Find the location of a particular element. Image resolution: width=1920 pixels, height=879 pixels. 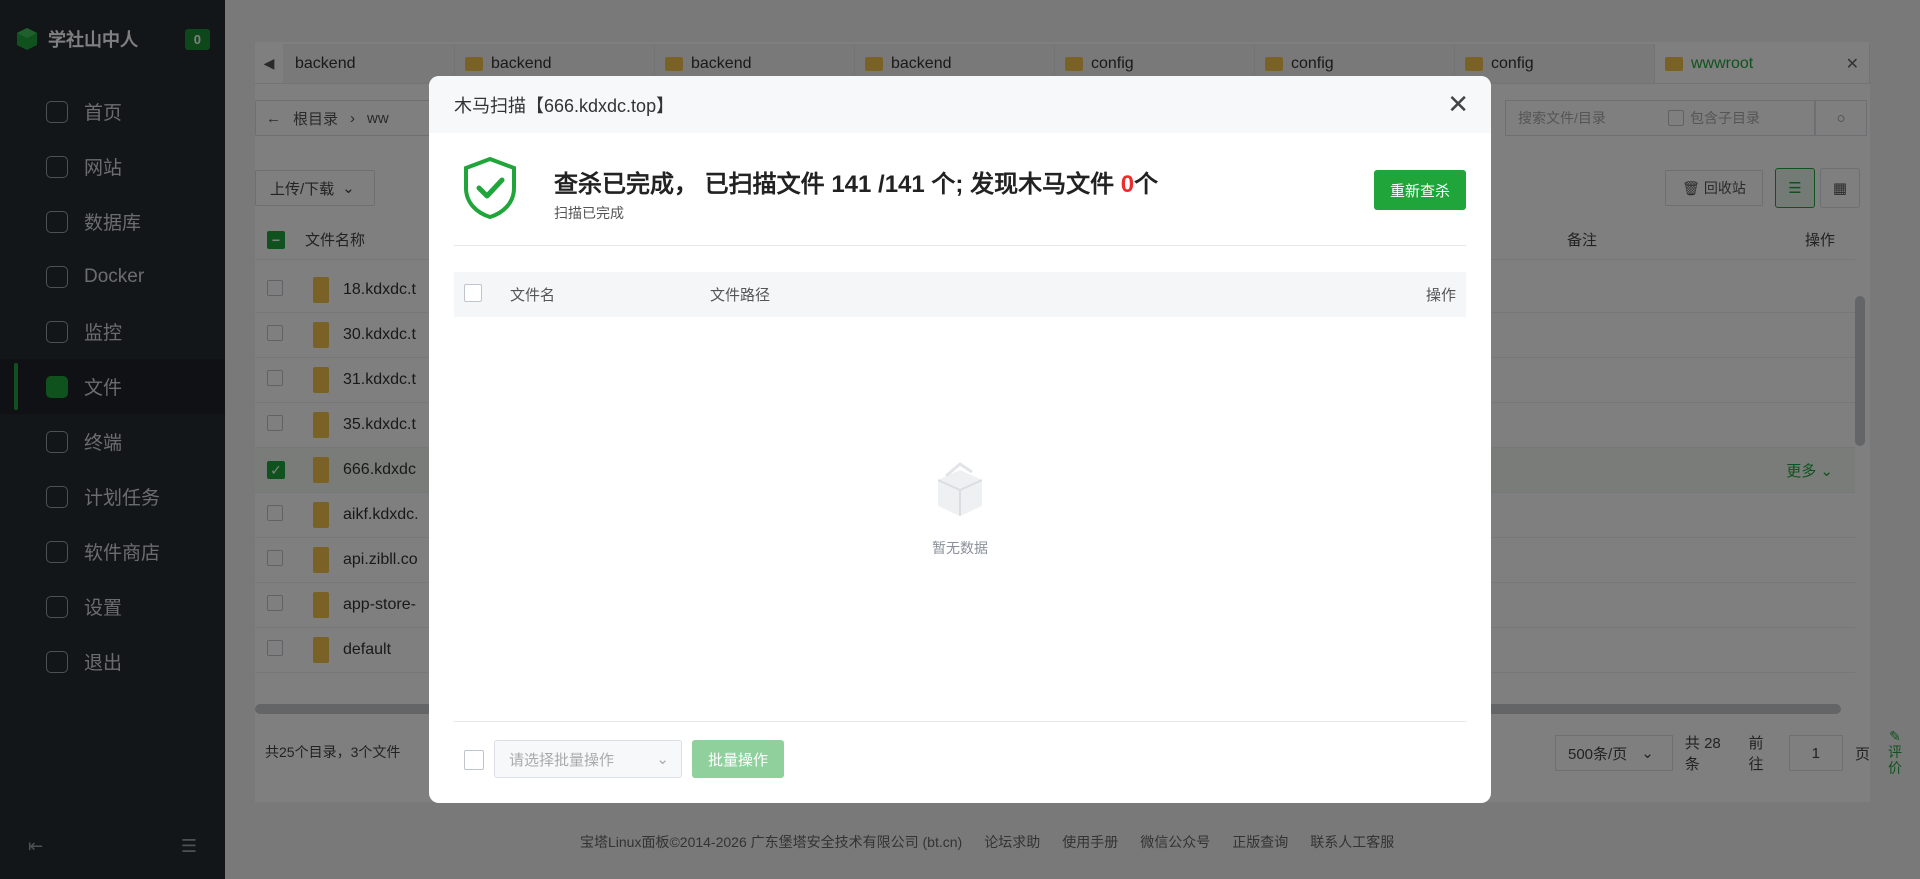

batch-placeholder: 请选择批量操作 is located at coordinates (562, 760).